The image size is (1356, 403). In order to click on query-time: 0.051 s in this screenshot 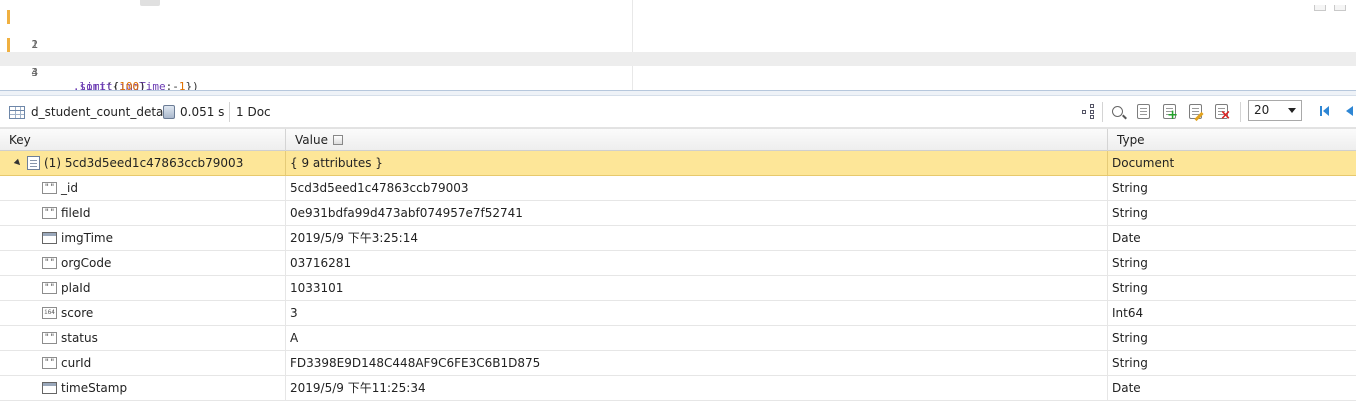, I will do `click(202, 112)`.